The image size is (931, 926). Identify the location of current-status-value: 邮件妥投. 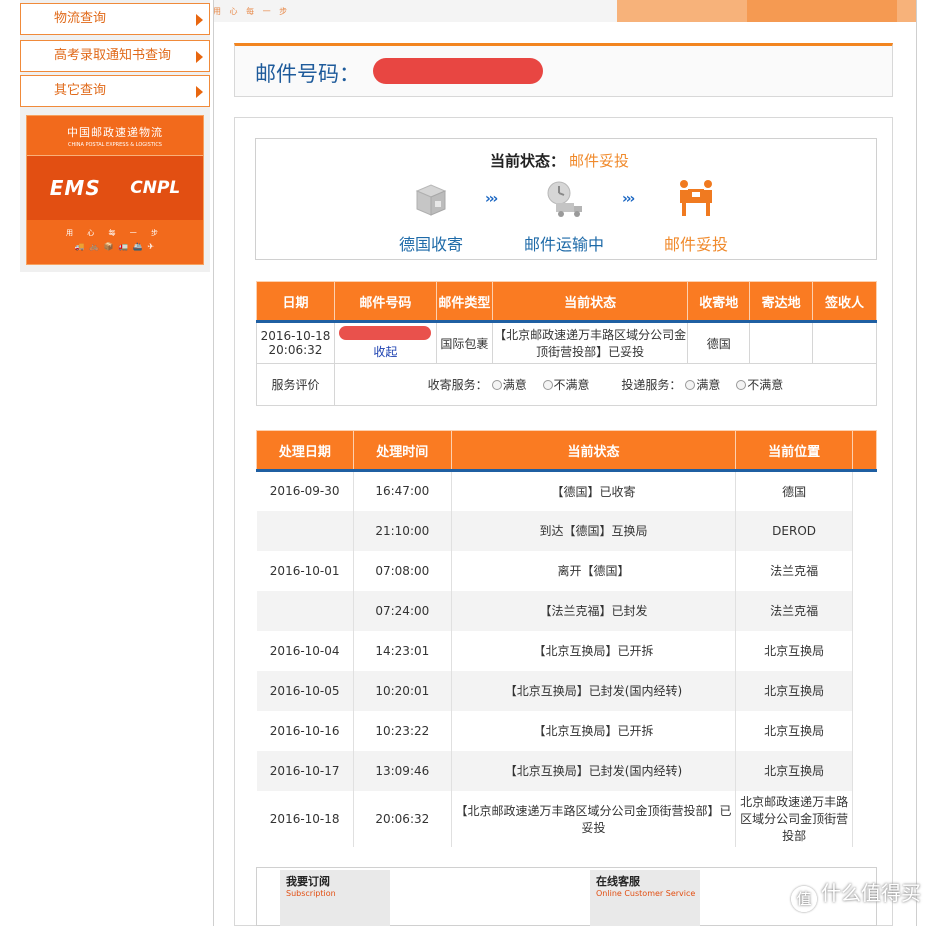
(599, 161).